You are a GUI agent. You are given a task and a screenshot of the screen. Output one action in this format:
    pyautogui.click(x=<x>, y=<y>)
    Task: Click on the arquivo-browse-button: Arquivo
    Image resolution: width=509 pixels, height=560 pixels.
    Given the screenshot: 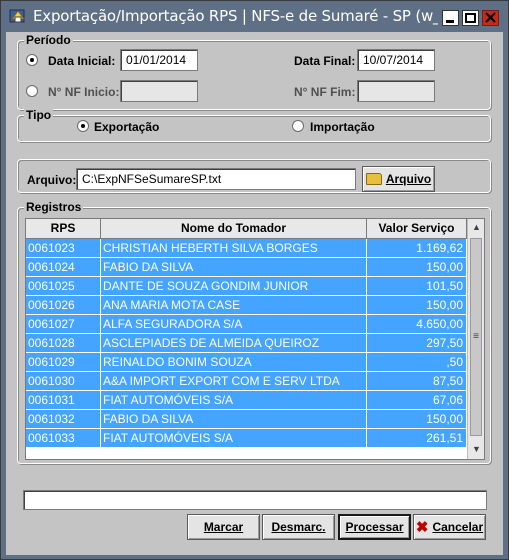 What is the action you would take?
    pyautogui.click(x=398, y=179)
    